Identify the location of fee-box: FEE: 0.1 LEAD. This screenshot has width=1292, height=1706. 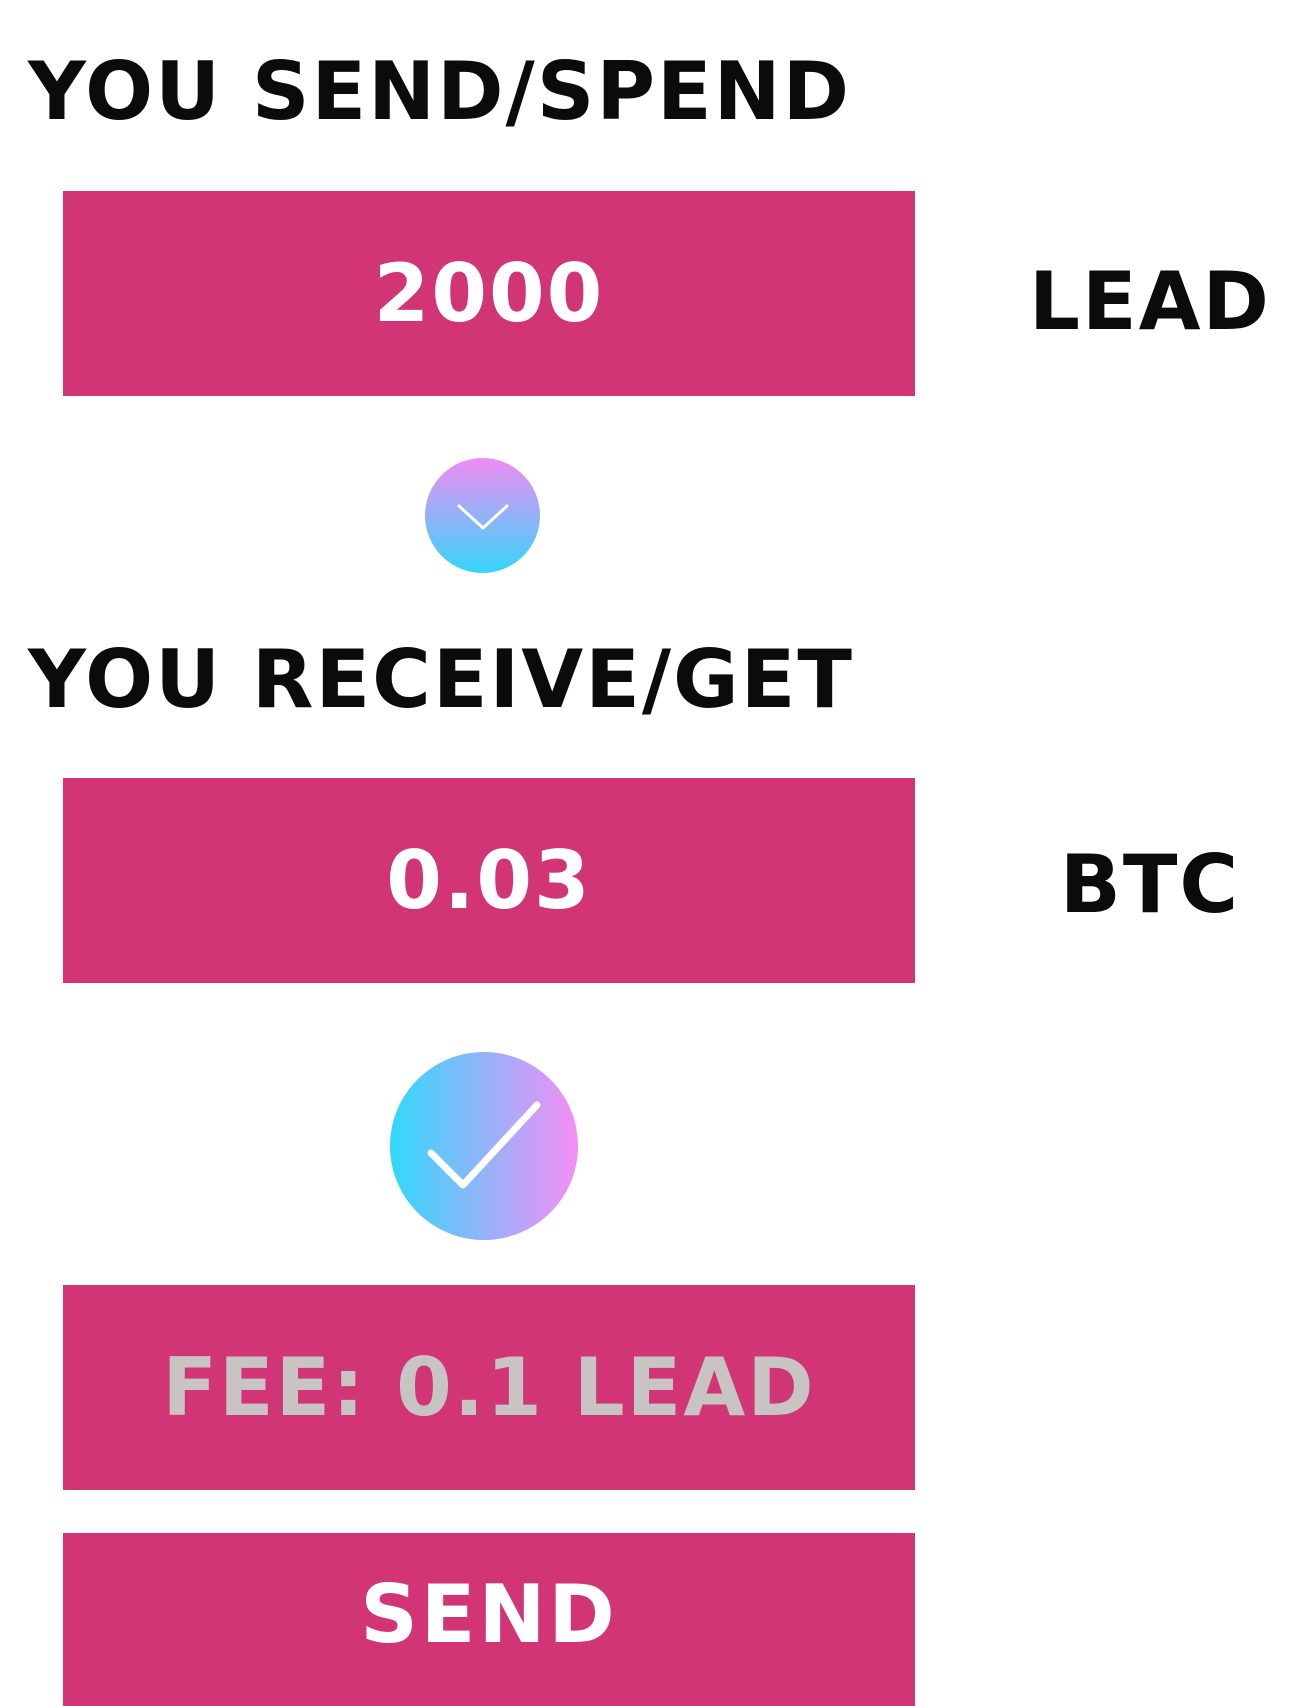
(489, 1387).